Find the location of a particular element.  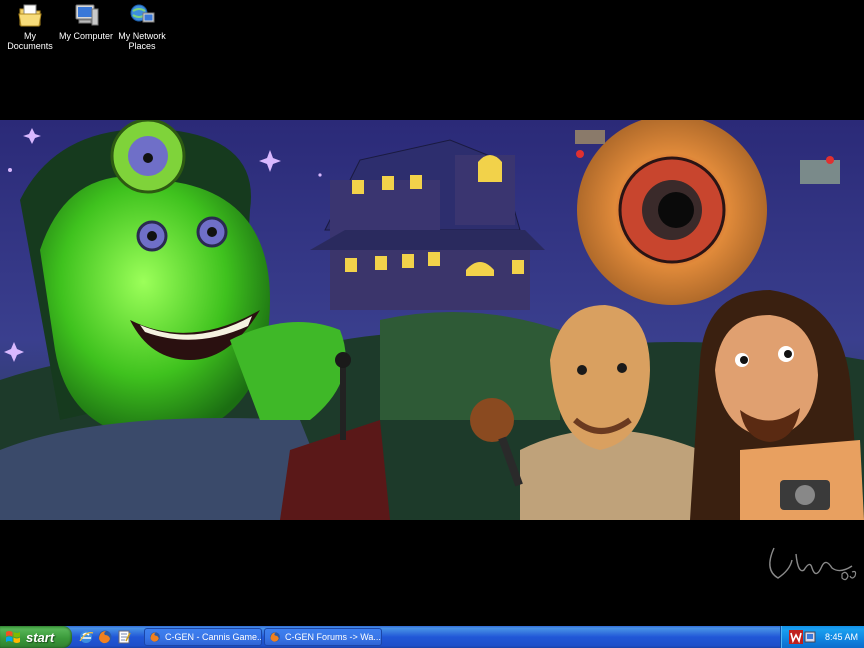

desktop-icon-my-documents: My Documents is located at coordinates (30, 25).